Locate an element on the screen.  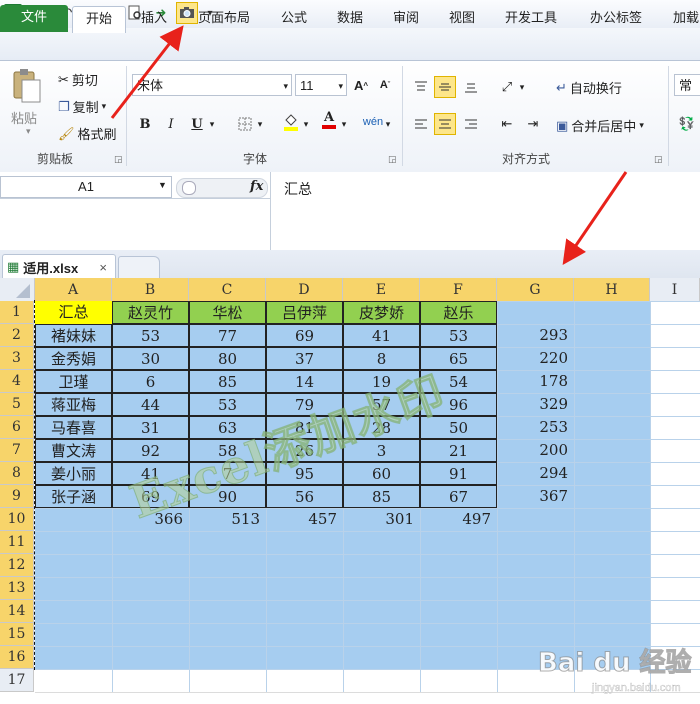
new-tab-button is located at coordinates (139, 267).